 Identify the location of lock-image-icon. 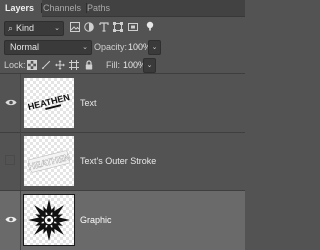
(46, 65).